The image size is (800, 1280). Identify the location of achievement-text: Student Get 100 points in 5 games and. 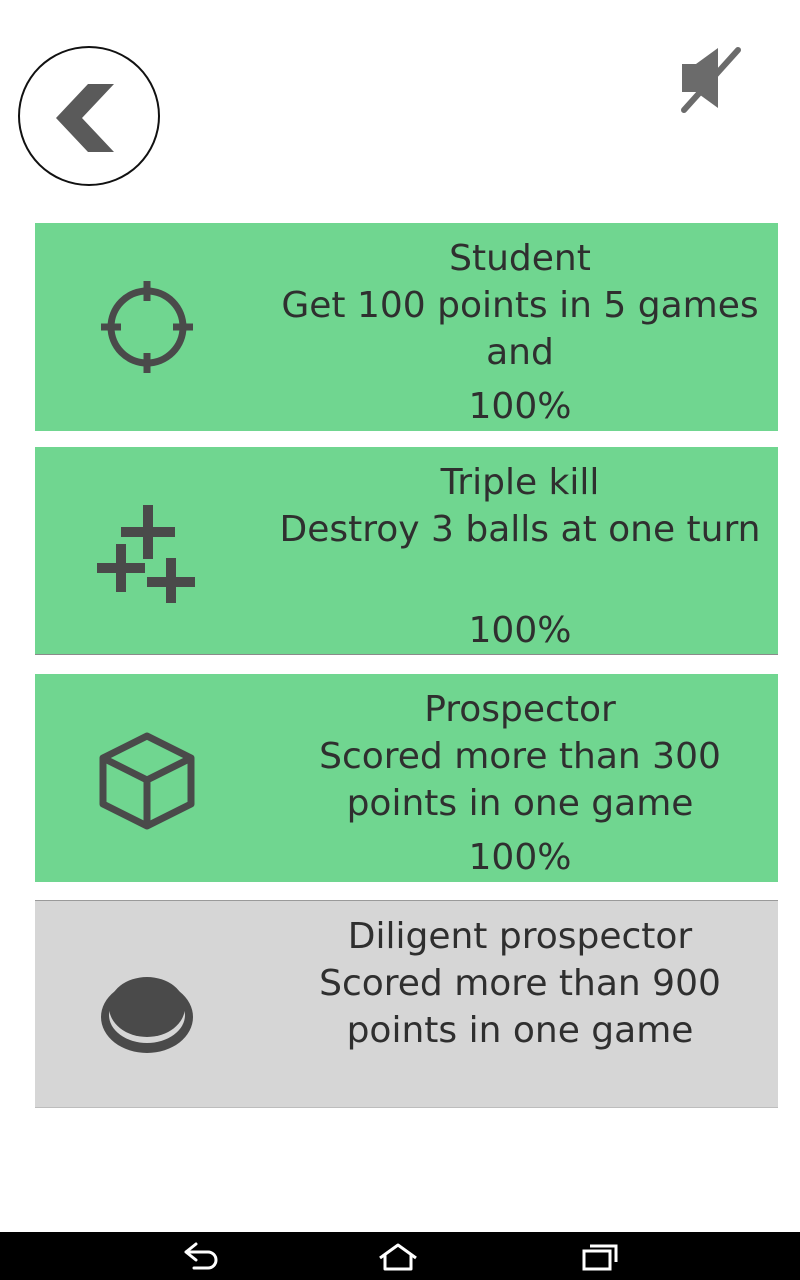
(520, 305).